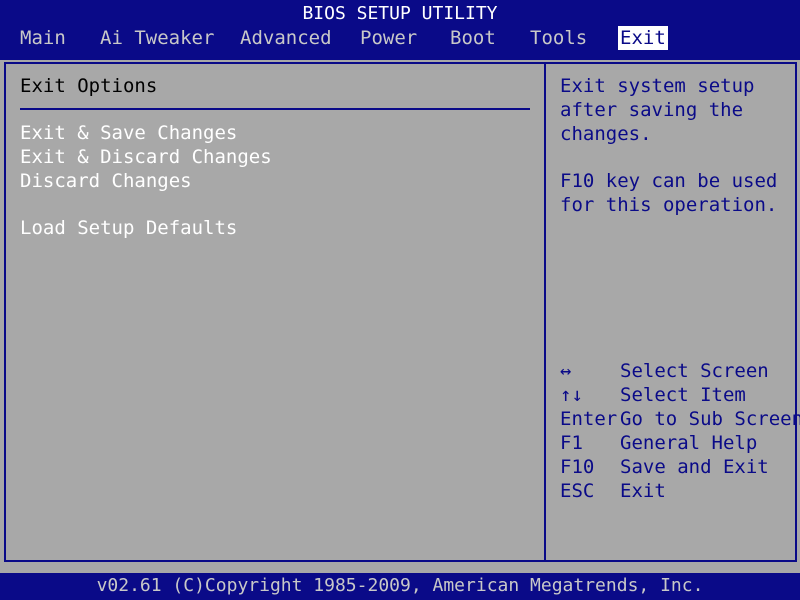  I want to click on option-discard-changes: Discard Changes, so click(108, 181).